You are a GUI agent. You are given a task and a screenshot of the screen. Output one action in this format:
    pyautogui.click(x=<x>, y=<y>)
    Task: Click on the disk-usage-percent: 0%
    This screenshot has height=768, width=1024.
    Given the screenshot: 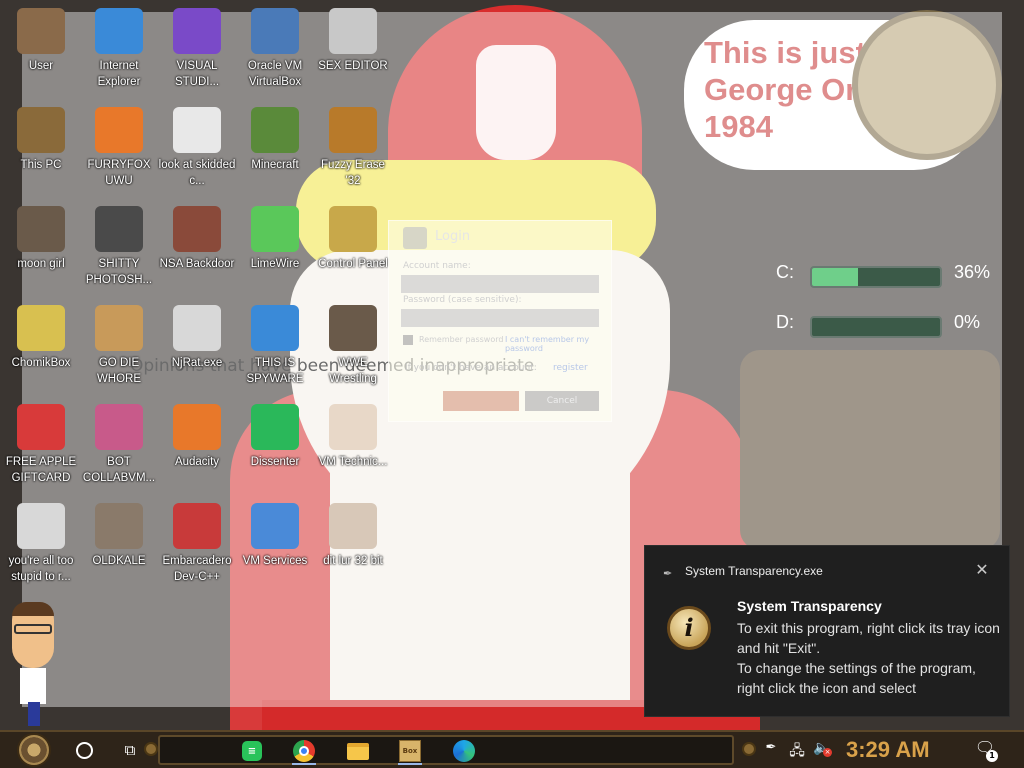 What is the action you would take?
    pyautogui.click(x=967, y=322)
    